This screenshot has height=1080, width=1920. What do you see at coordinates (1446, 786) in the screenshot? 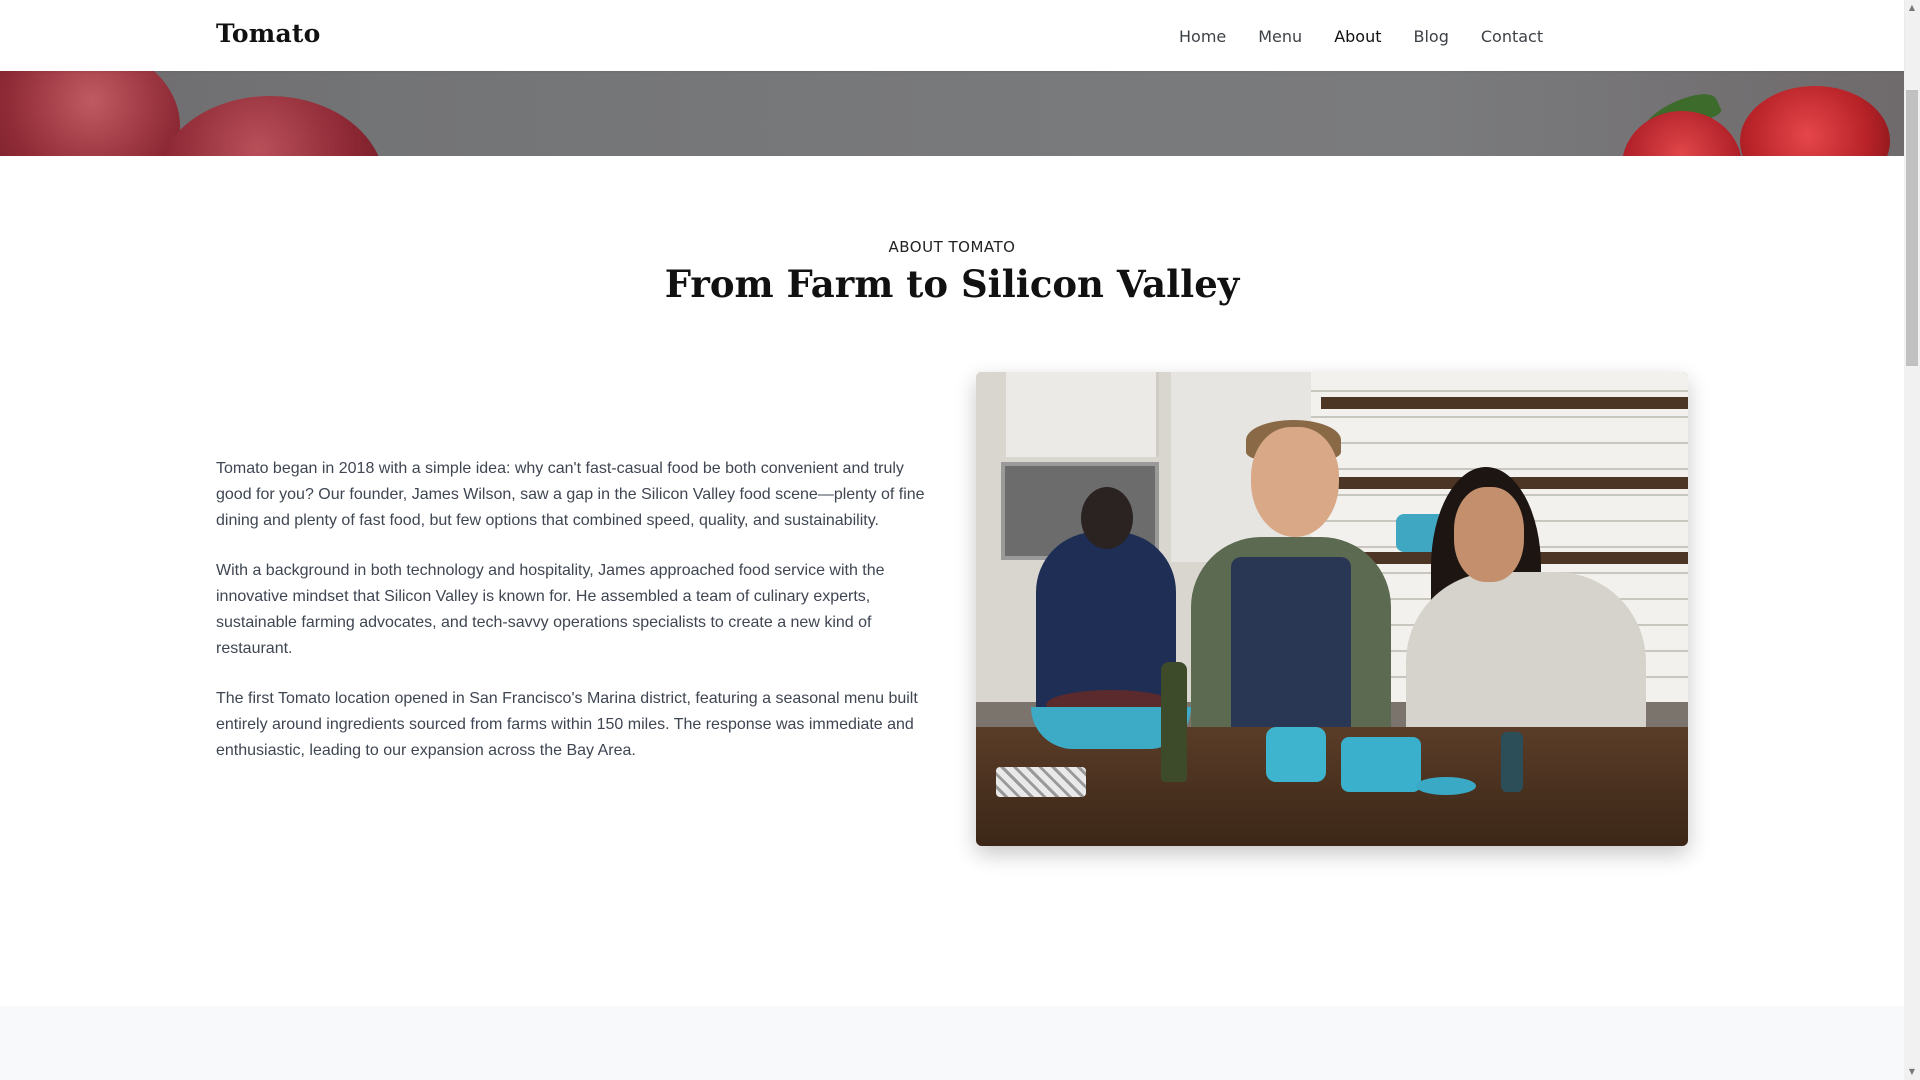
I see `photo-lid` at bounding box center [1446, 786].